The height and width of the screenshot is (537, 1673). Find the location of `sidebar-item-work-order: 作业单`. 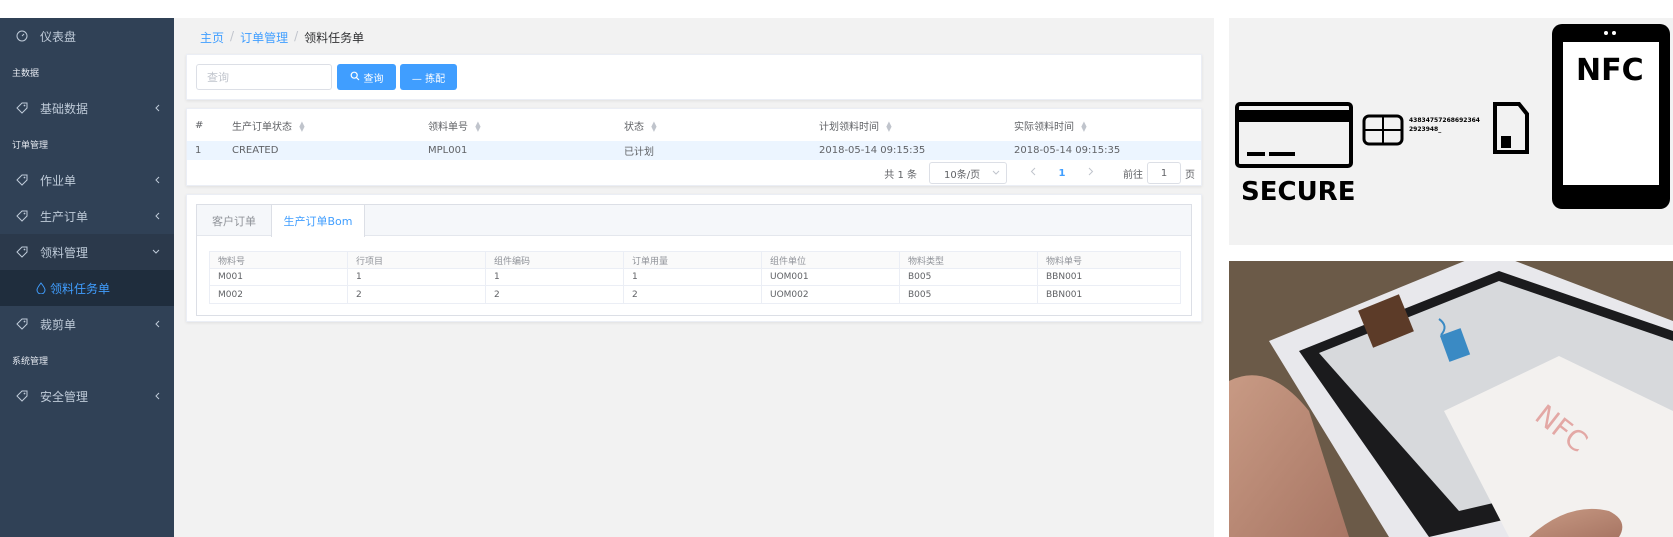

sidebar-item-work-order: 作业单 is located at coordinates (87, 180).